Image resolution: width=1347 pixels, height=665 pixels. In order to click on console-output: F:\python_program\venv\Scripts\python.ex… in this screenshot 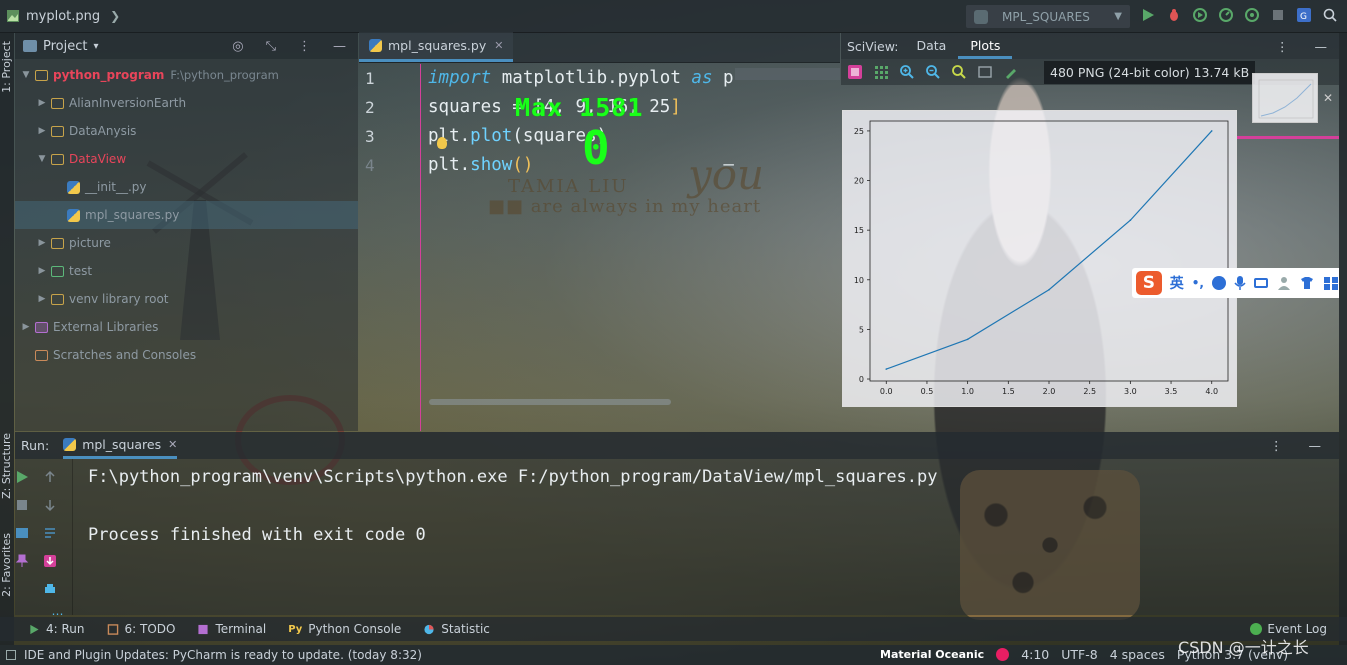, I will do `click(513, 506)`.